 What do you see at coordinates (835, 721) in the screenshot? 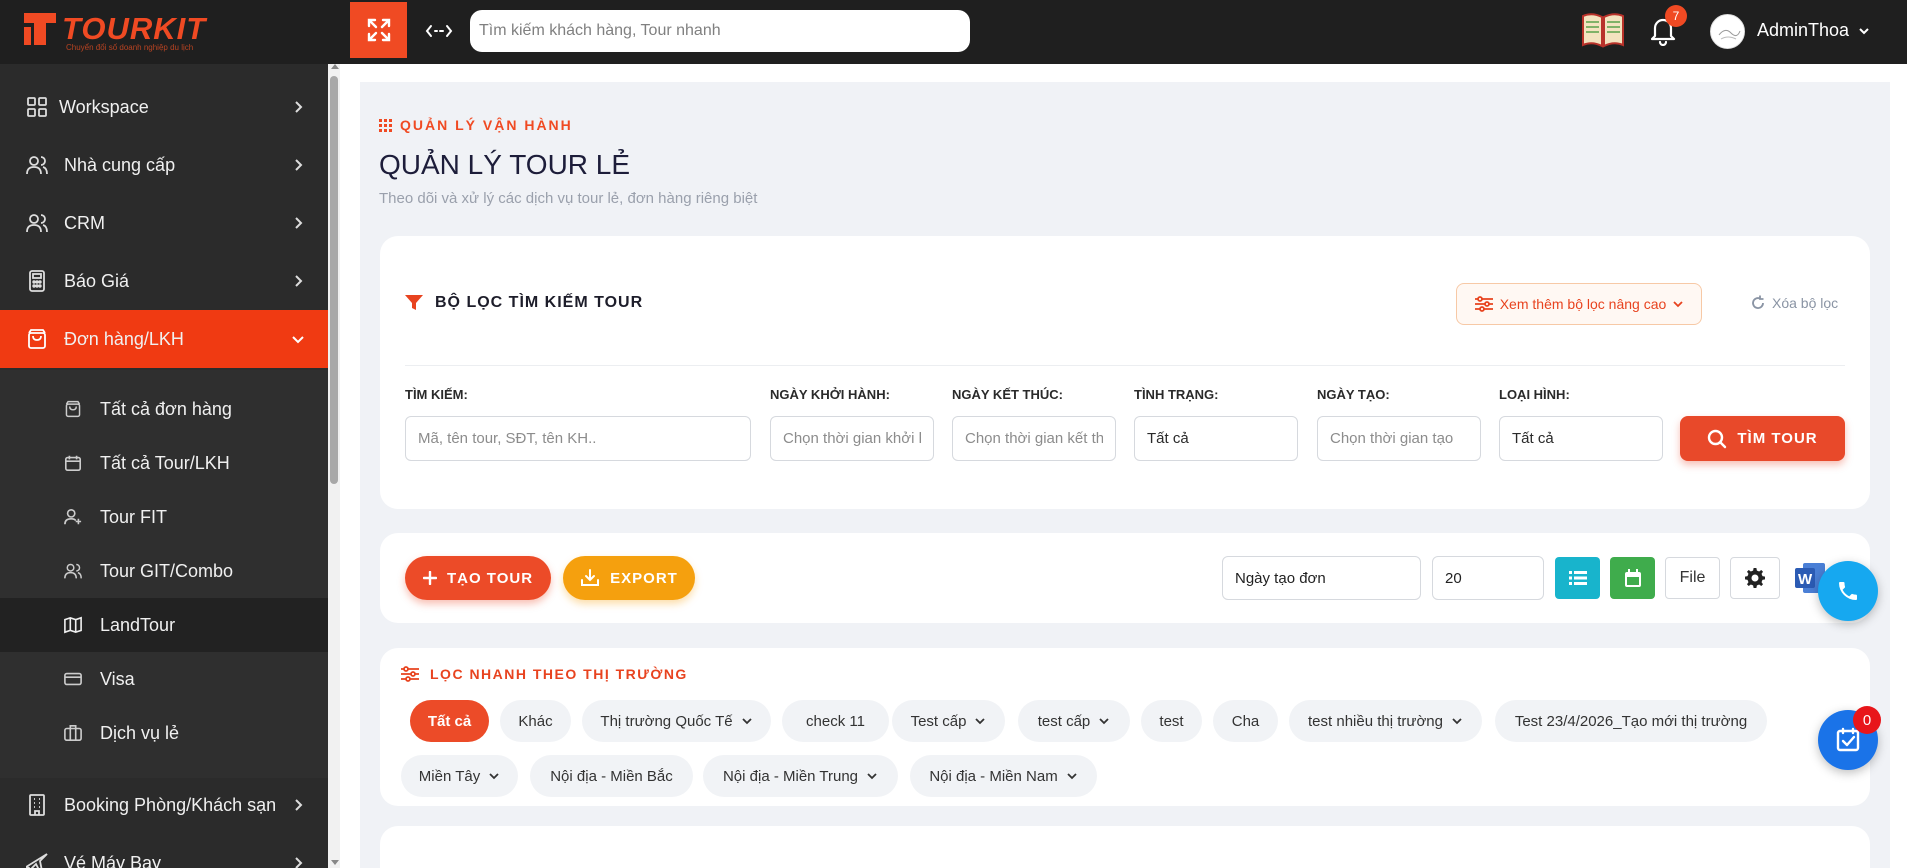
I see `market-chip: check 11` at bounding box center [835, 721].